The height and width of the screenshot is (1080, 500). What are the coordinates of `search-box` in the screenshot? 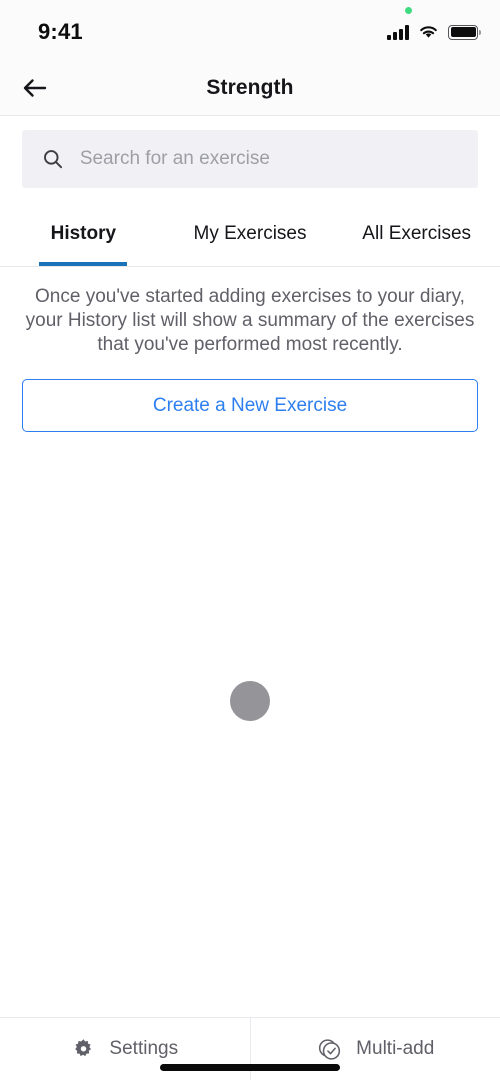 It's located at (250, 159).